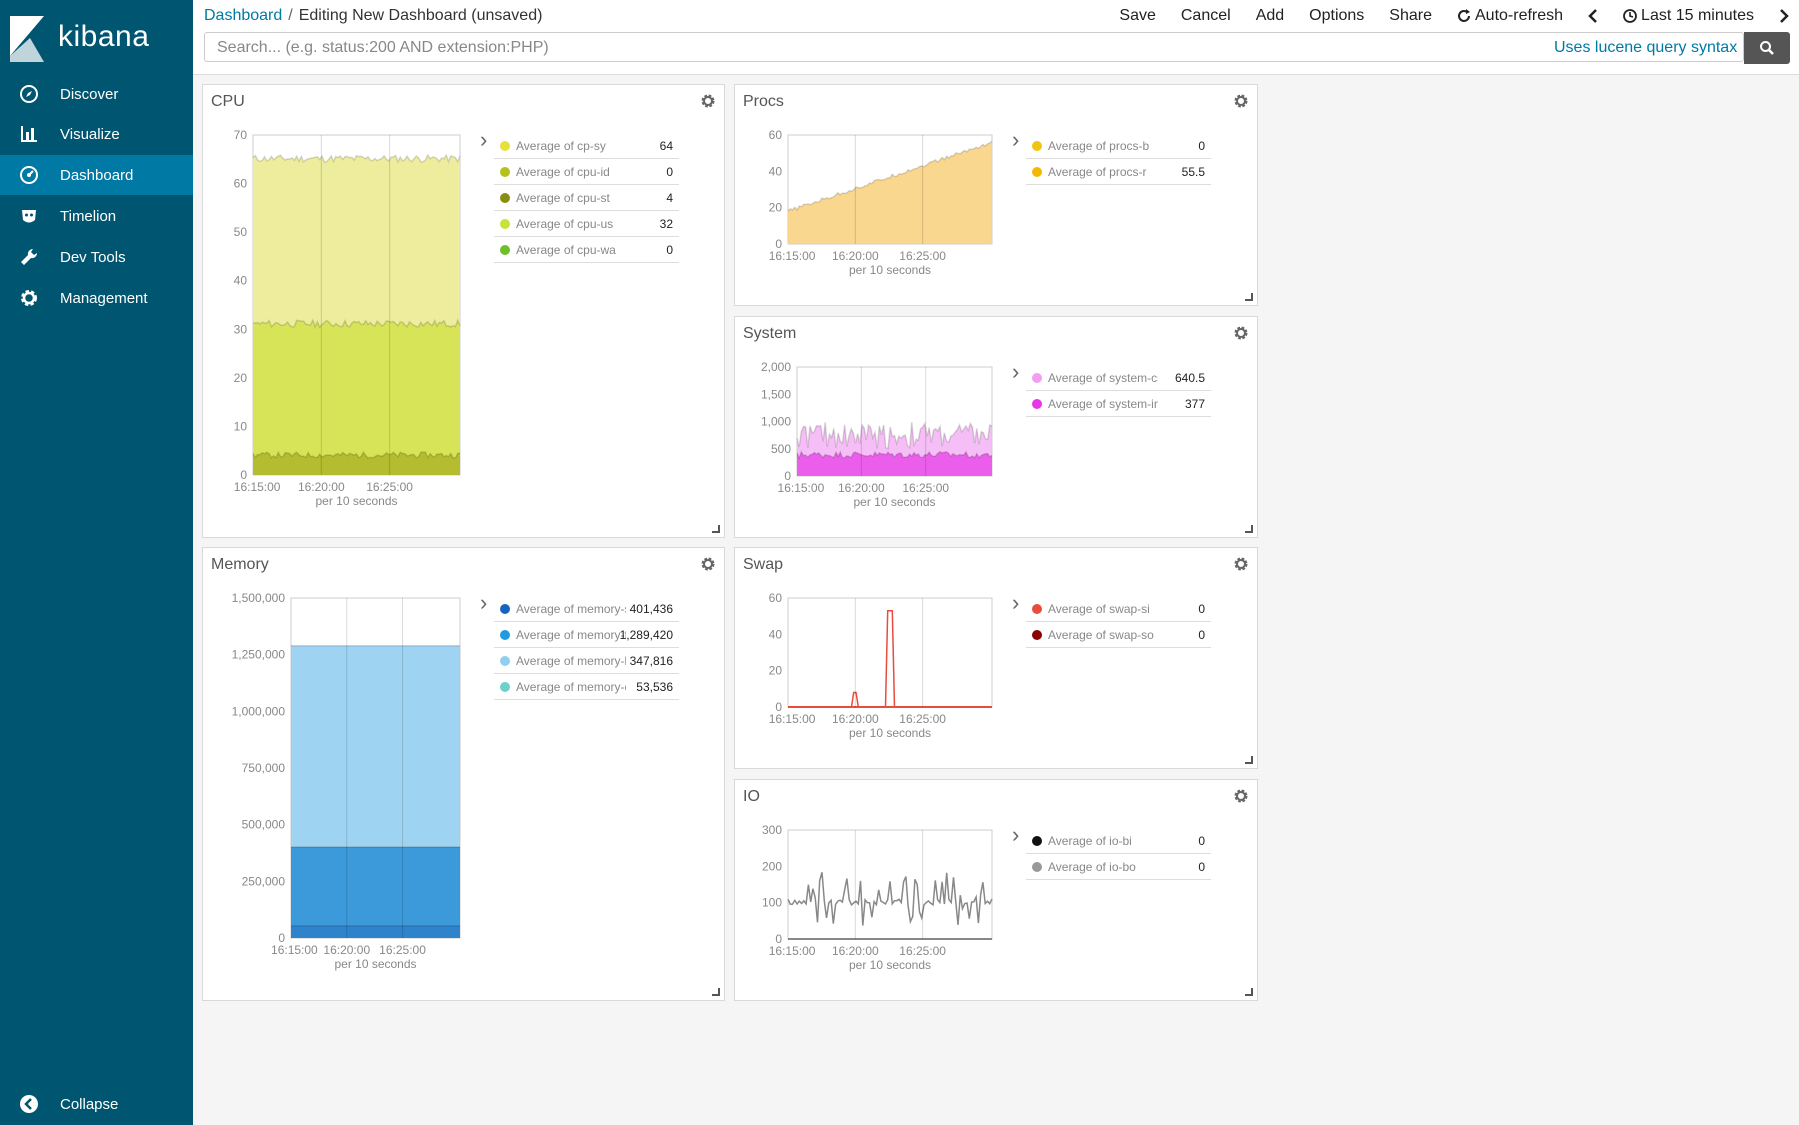 This screenshot has width=1799, height=1125. Describe the element at coordinates (241, 426) in the screenshot. I see `y-tick-label: 10` at that location.